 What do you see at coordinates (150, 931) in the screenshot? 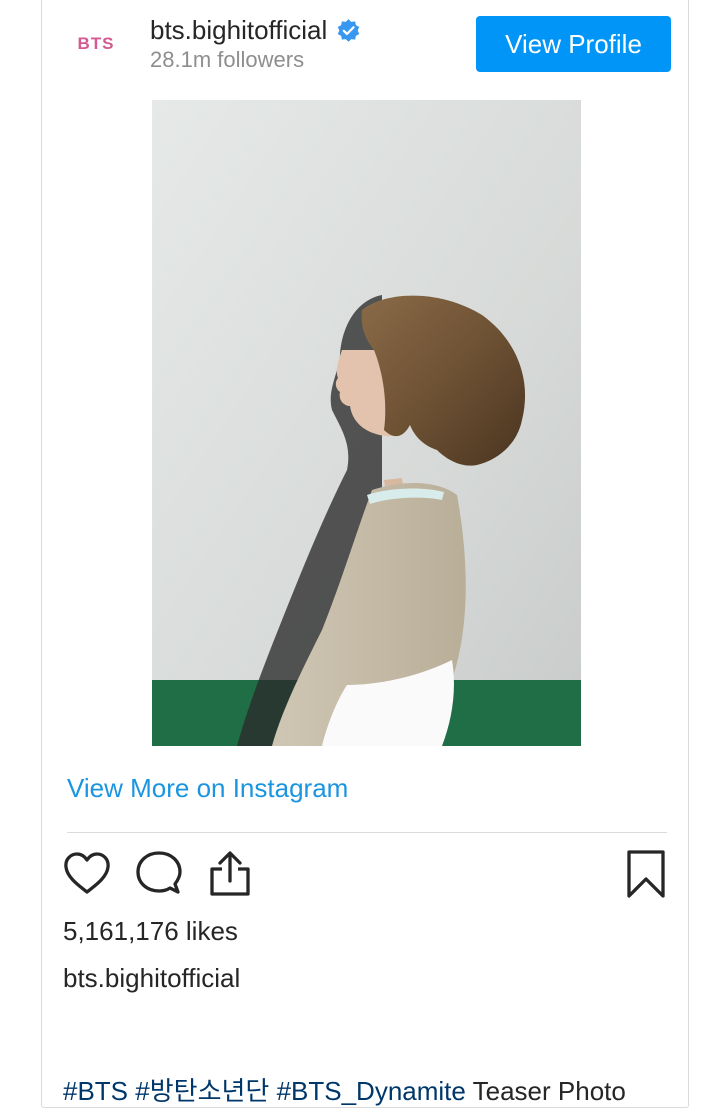
I see `likes-count: 5,161,176 likes` at bounding box center [150, 931].